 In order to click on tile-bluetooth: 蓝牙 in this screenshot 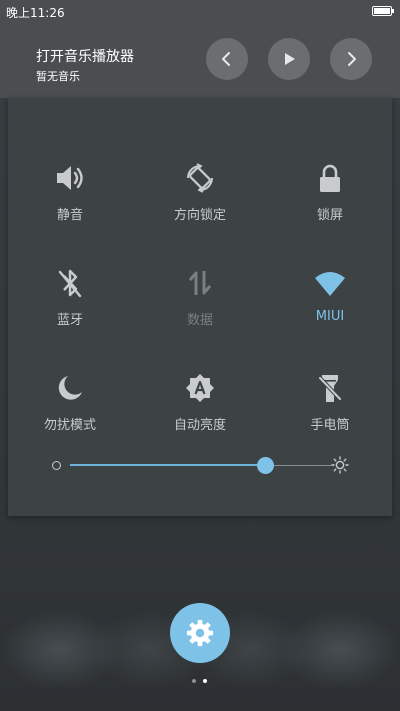, I will do `click(70, 307)`.